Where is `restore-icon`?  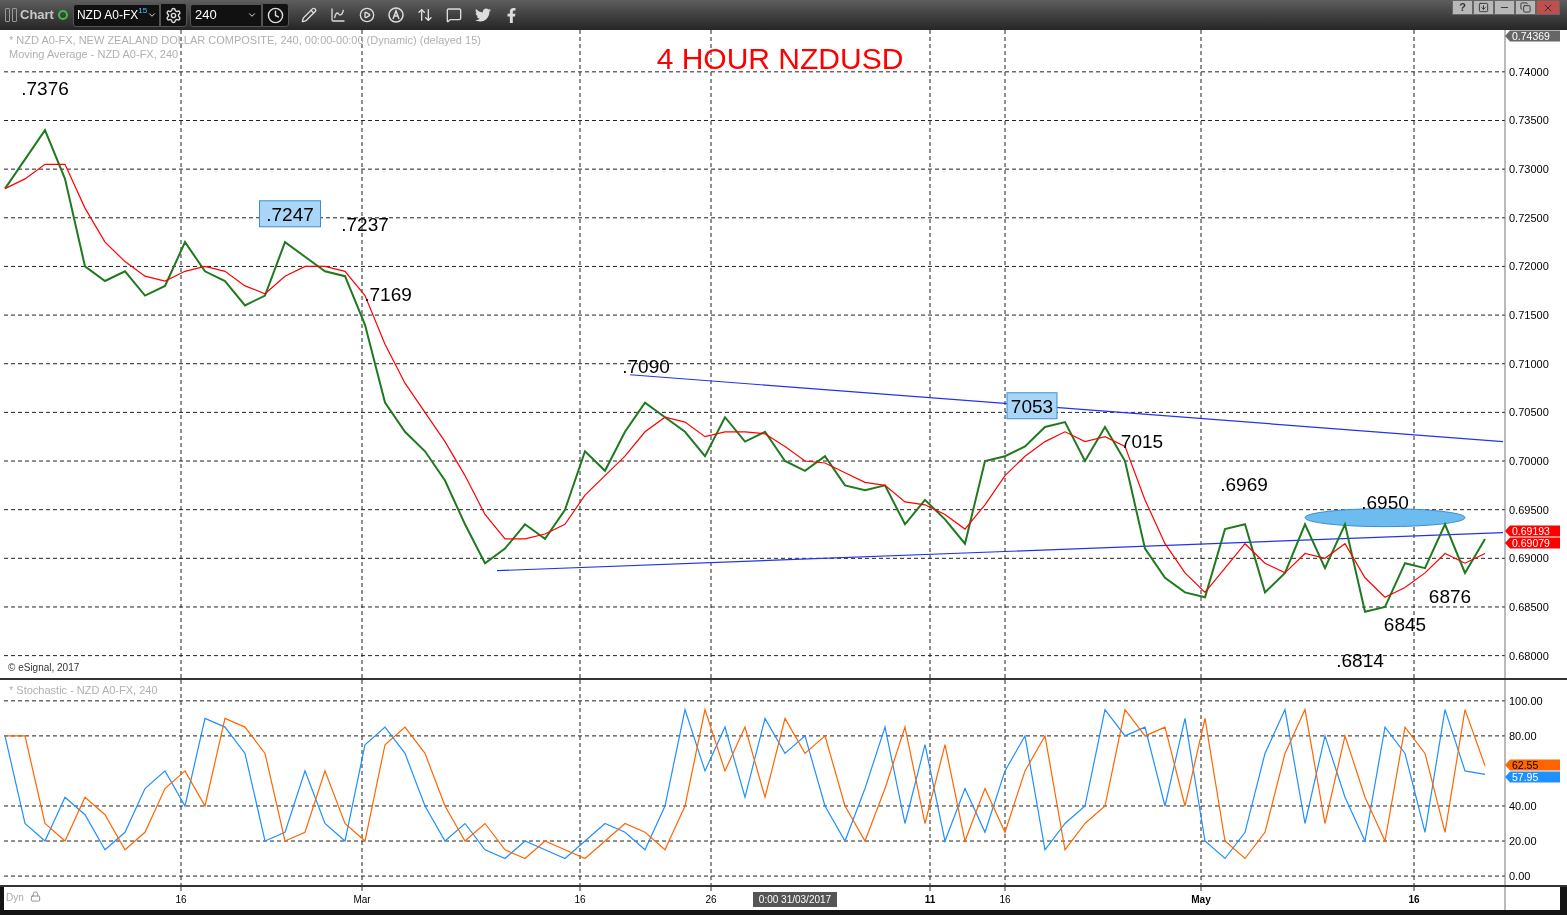 restore-icon is located at coordinates (1525, 7).